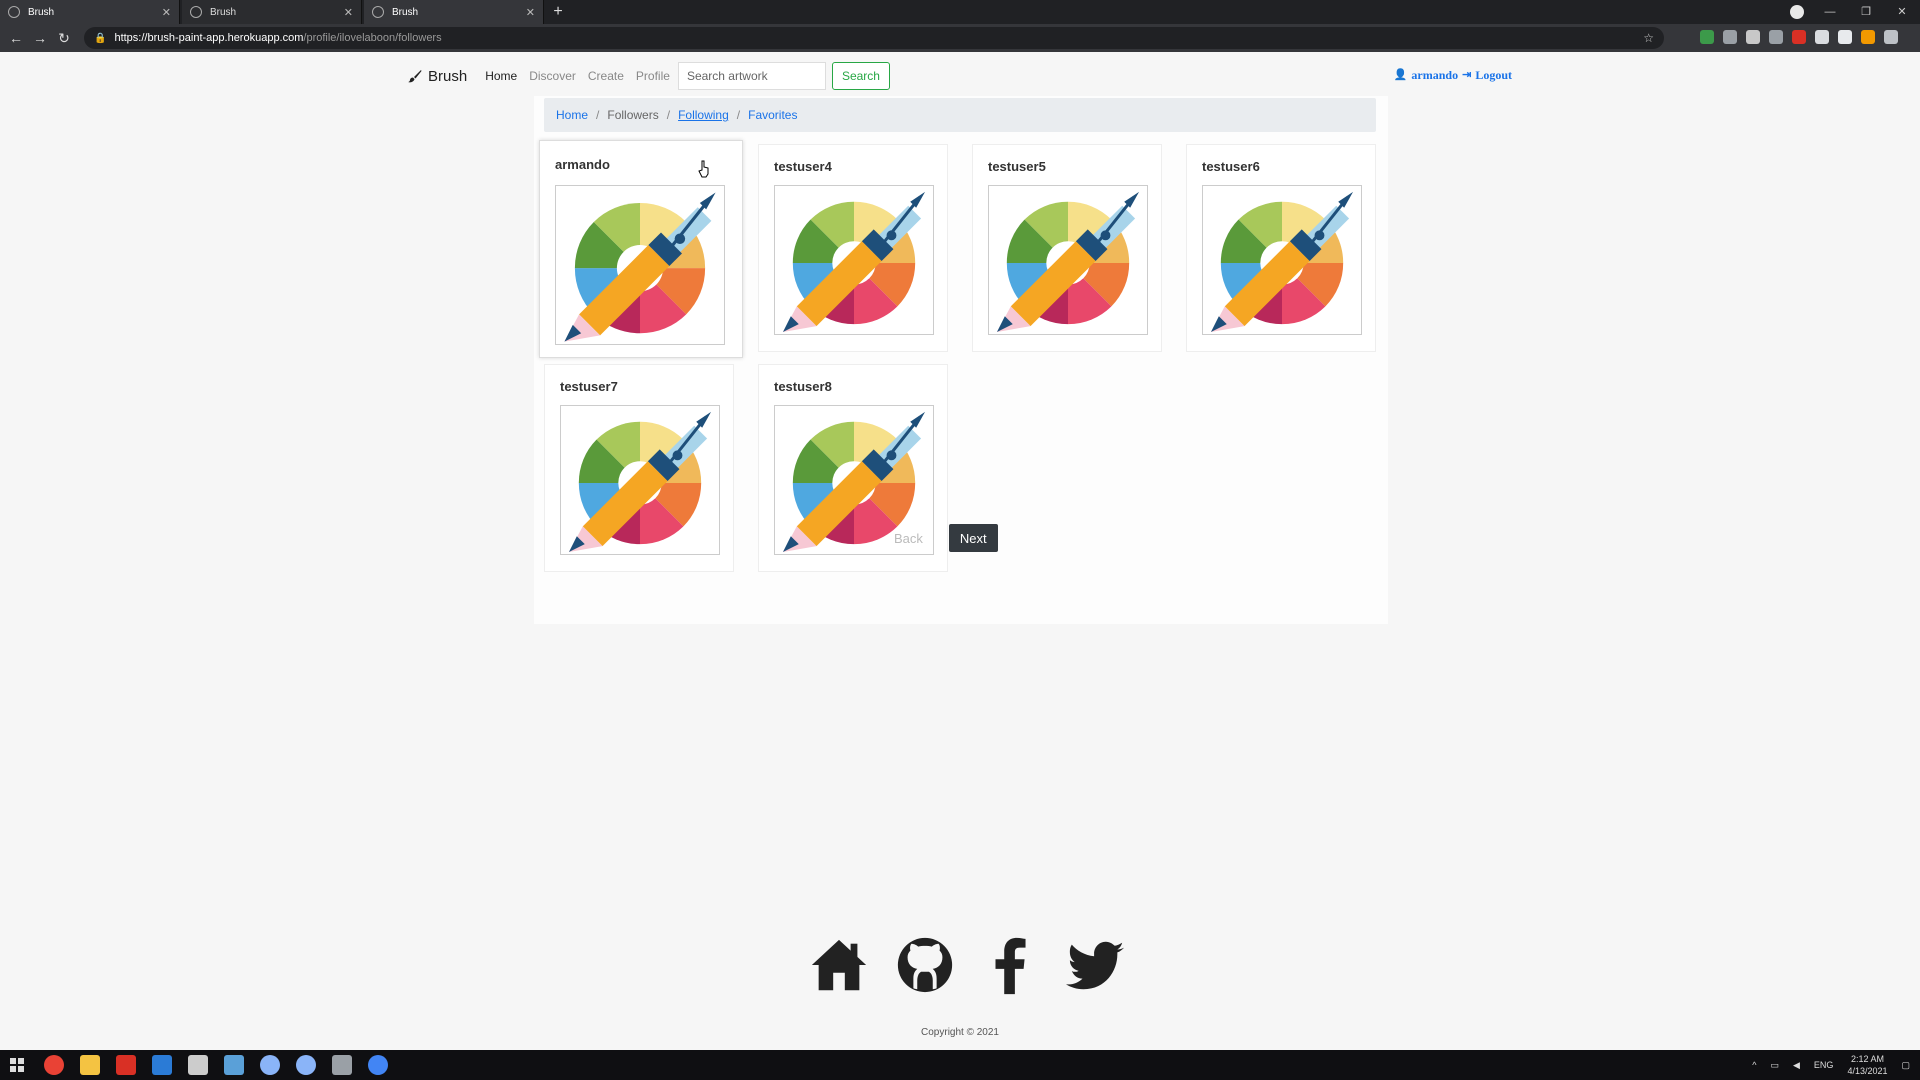 This screenshot has height=1080, width=1920. I want to click on new-tab-icon: +, so click(558, 12).